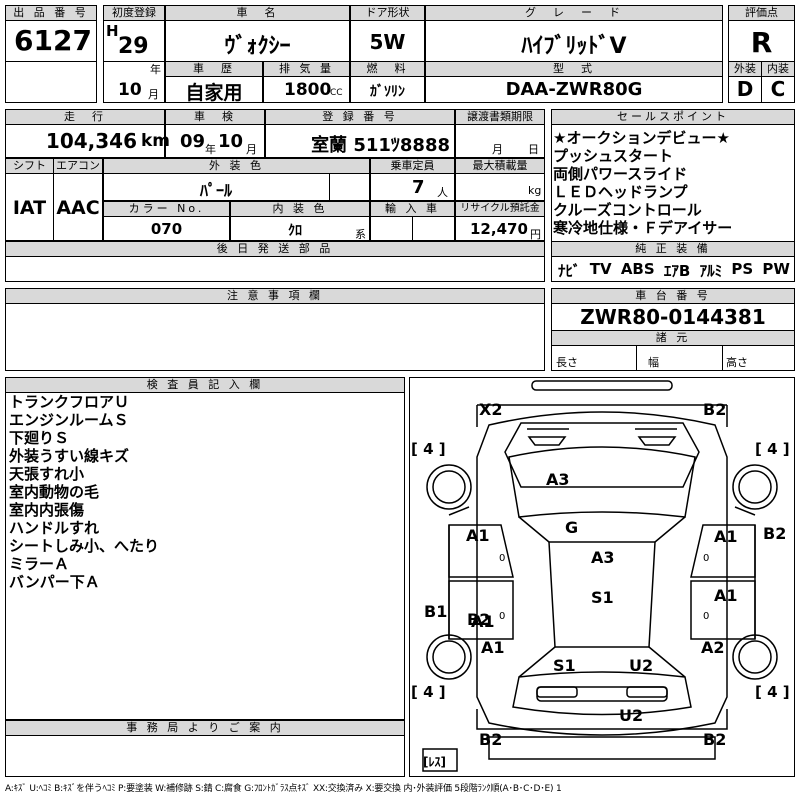 The height and width of the screenshot is (800, 800). I want to click on int-label: 内装, so click(778, 69).